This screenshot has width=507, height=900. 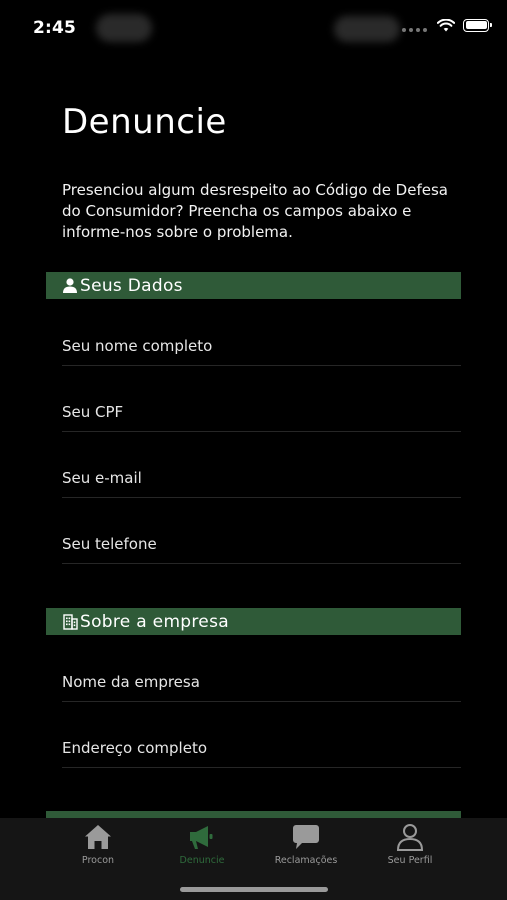 What do you see at coordinates (261, 748) in the screenshot?
I see `address-field` at bounding box center [261, 748].